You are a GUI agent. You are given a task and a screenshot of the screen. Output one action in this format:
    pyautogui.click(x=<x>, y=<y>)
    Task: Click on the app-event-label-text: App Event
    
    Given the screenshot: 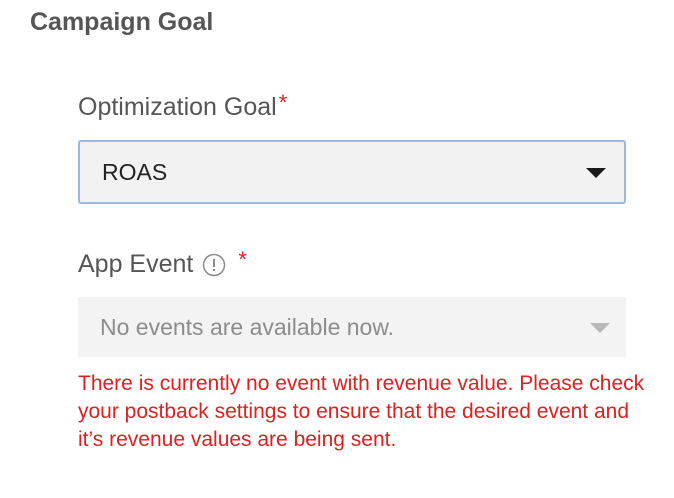 What is the action you would take?
    pyautogui.click(x=136, y=264)
    